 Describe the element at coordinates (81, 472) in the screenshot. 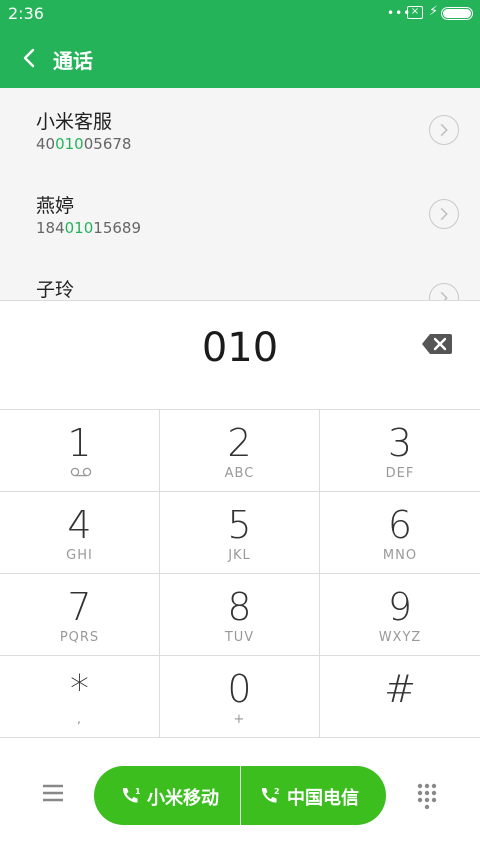

I see `voicemail-icon` at that location.